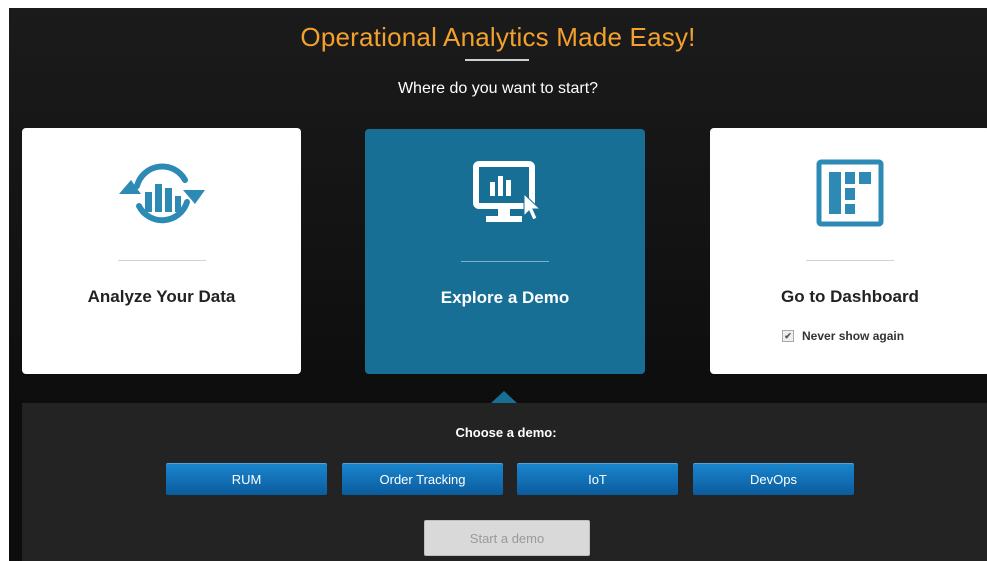 The height and width of the screenshot is (561, 987). I want to click on top-strip, so click(493, 4).